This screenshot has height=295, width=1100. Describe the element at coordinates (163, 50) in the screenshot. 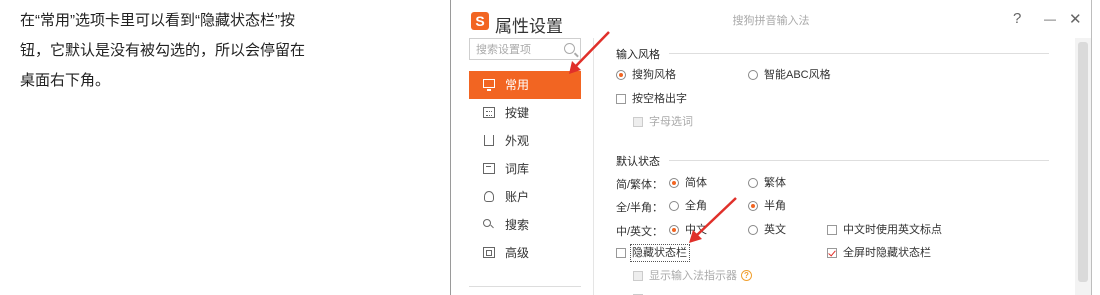

I see `article-line-2: 钮，它默认是没有被勾选的，所以会停留在` at that location.